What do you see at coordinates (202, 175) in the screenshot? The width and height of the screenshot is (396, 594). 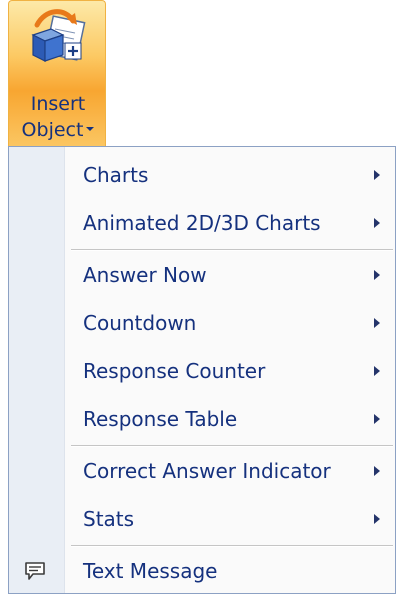 I see `menu-item-charts: Charts` at bounding box center [202, 175].